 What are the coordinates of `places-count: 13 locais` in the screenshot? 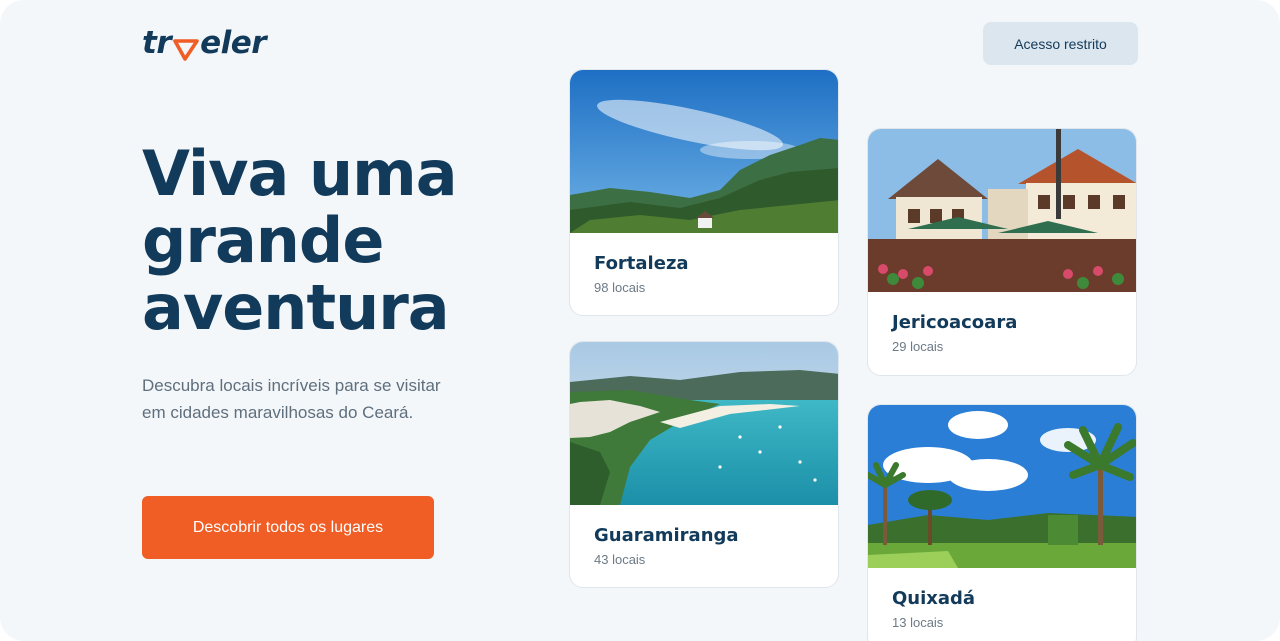 It's located at (918, 622).